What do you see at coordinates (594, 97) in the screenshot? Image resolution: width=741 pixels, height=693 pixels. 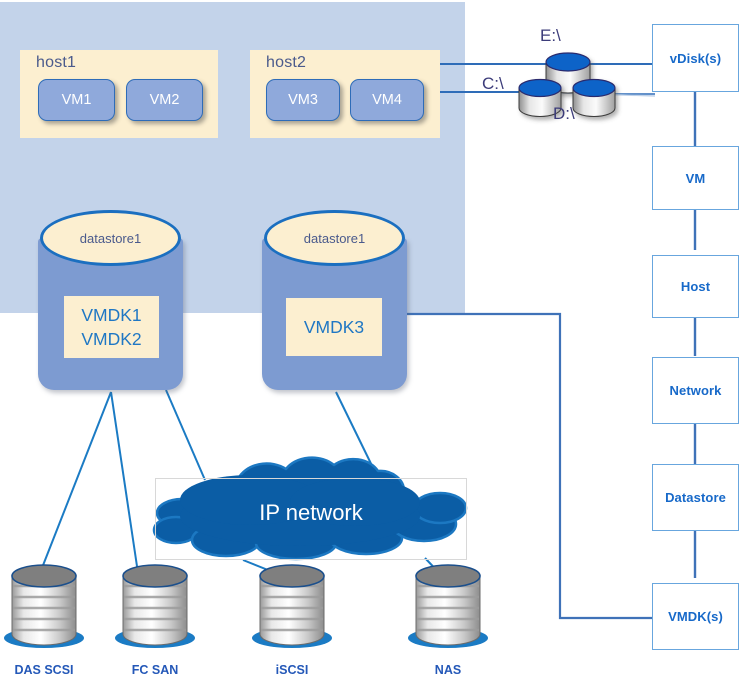 I see `drive-icon-d` at bounding box center [594, 97].